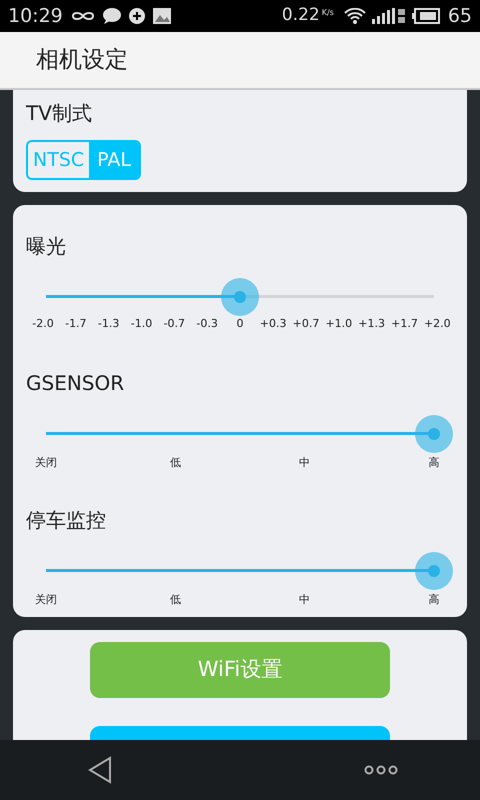 The image size is (480, 800). I want to click on segment-option: PAL, so click(114, 160).